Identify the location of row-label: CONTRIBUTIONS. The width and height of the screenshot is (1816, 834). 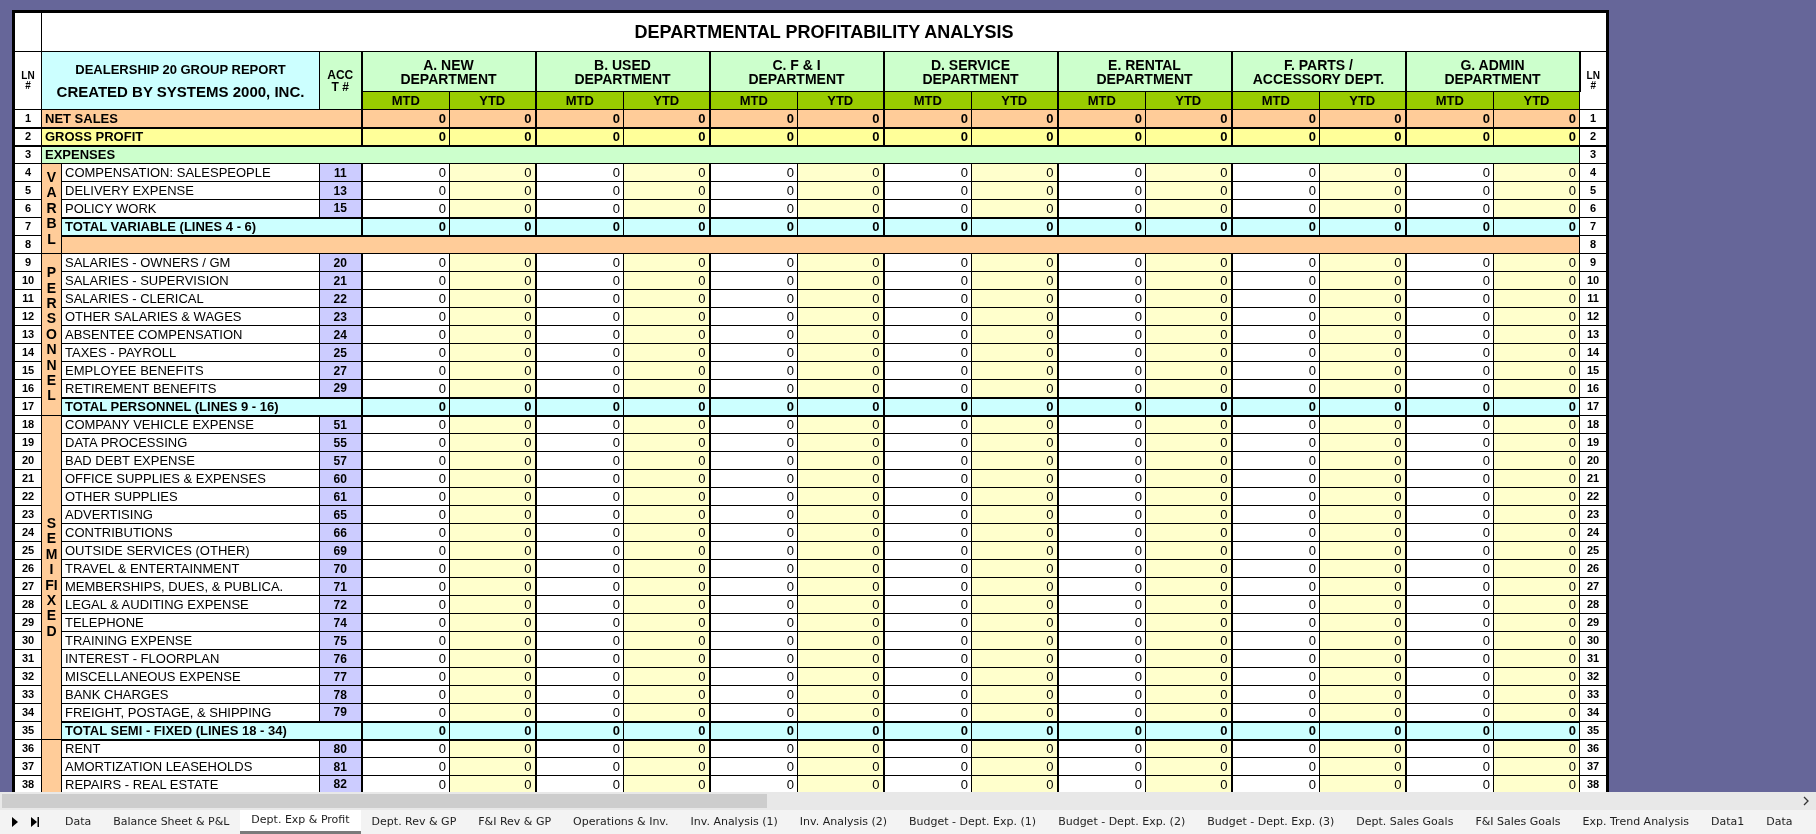
(190, 532).